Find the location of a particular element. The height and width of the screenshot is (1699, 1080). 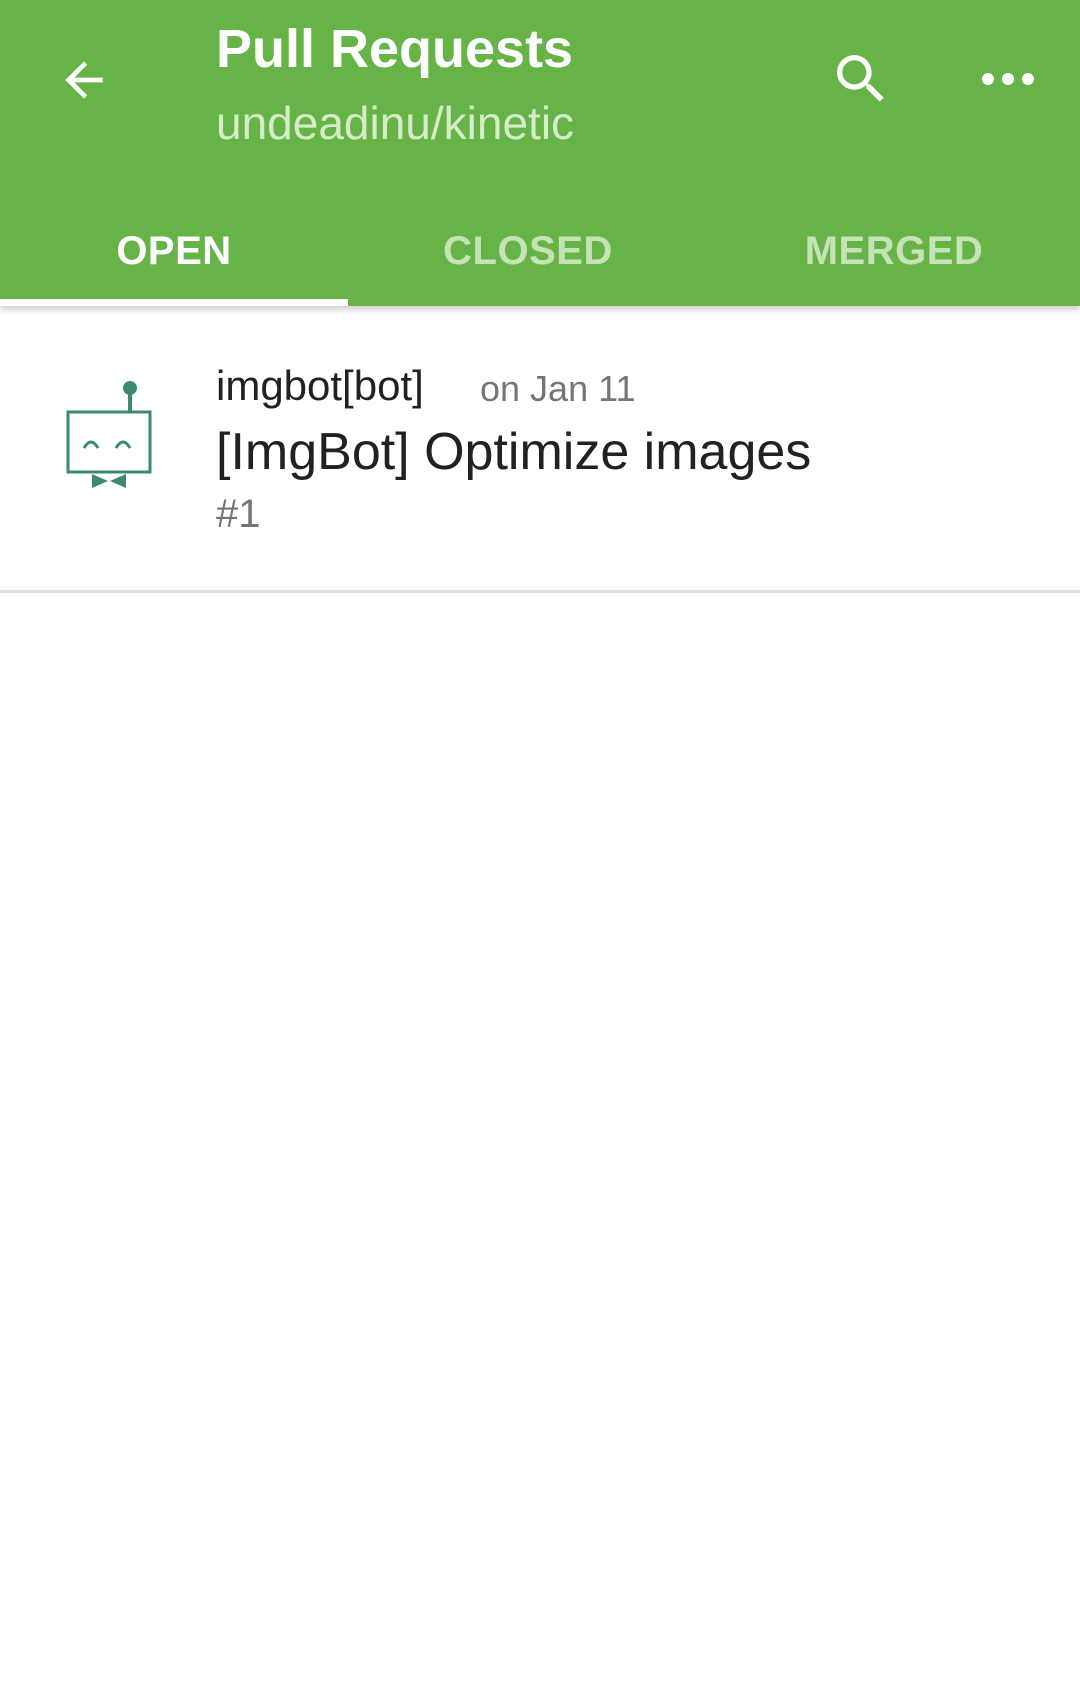

pr-number: #1 is located at coordinates (238, 514).